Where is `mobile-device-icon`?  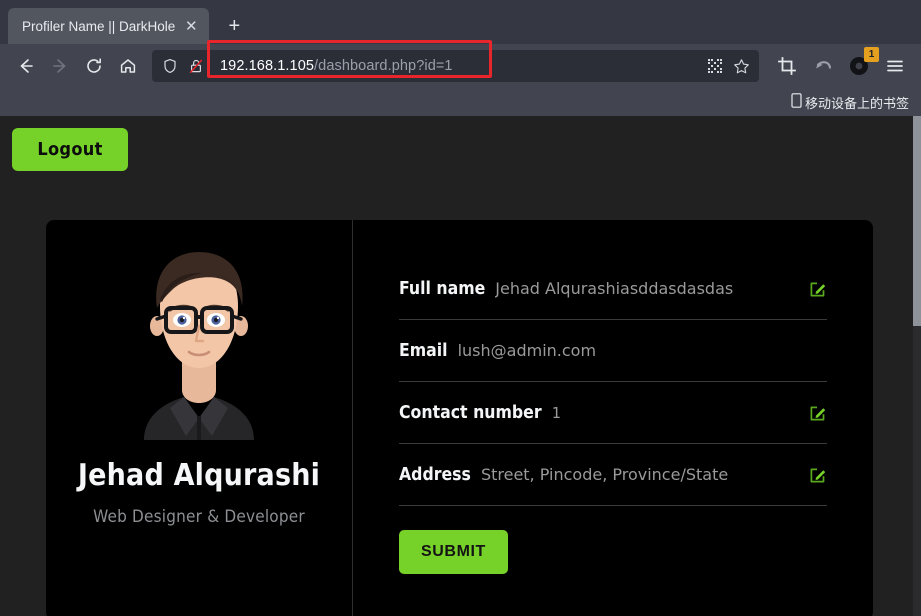 mobile-device-icon is located at coordinates (796, 102).